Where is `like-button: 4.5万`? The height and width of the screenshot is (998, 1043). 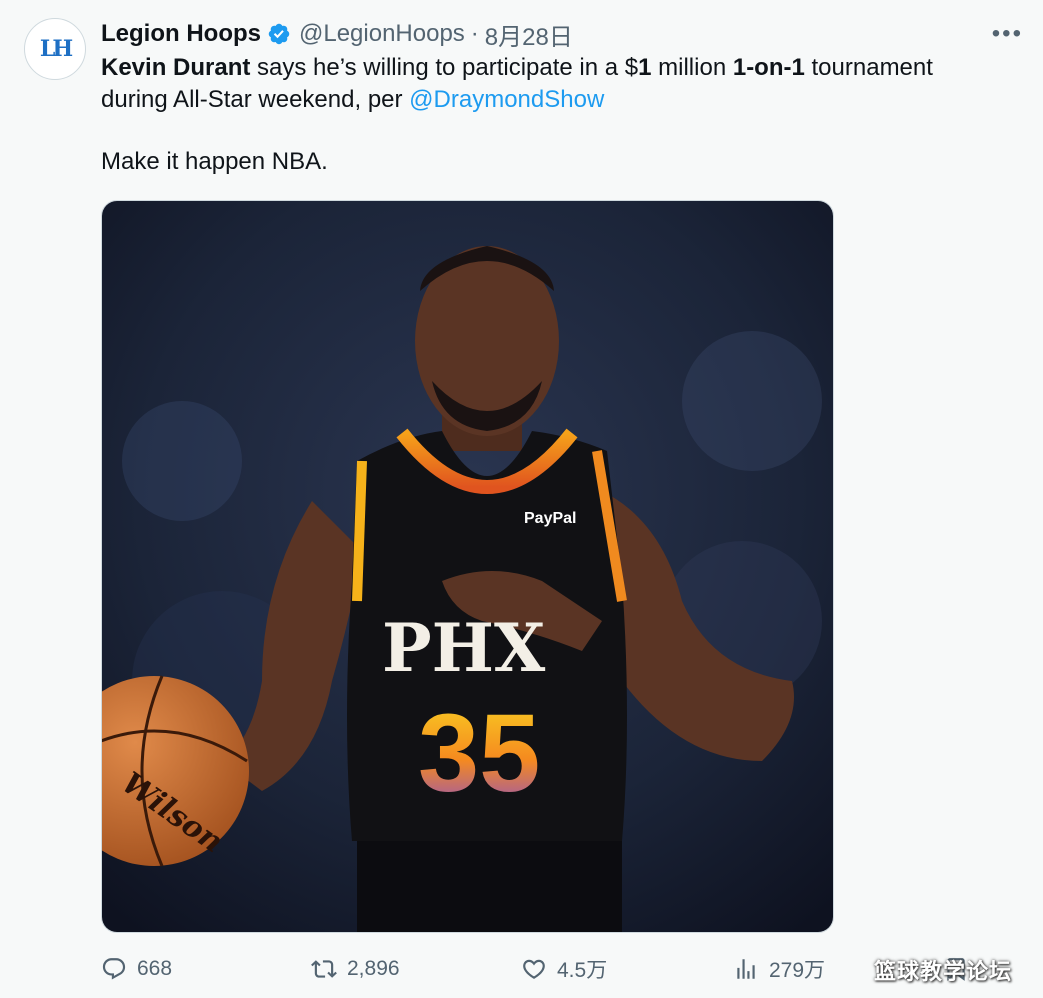 like-button: 4.5万 is located at coordinates (564, 969).